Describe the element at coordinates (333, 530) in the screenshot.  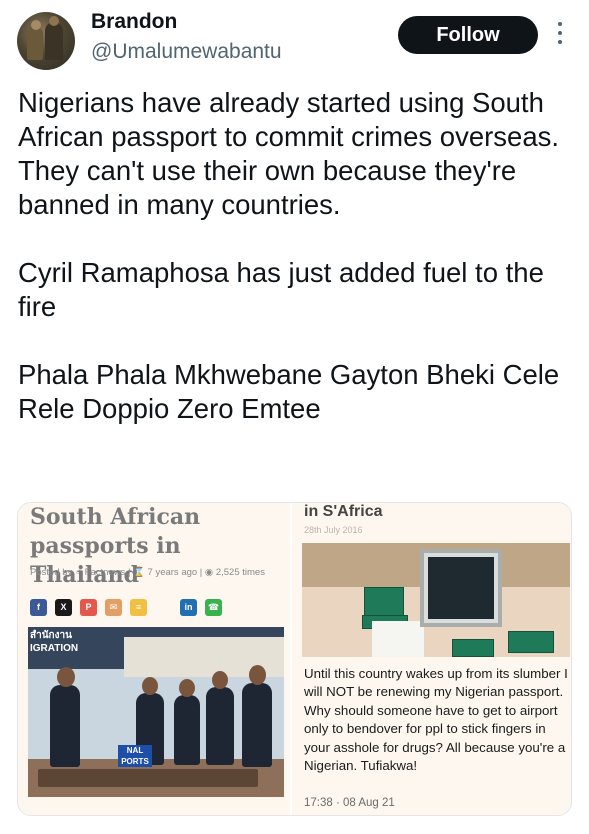
I see `article-date: 28th July 2016` at that location.